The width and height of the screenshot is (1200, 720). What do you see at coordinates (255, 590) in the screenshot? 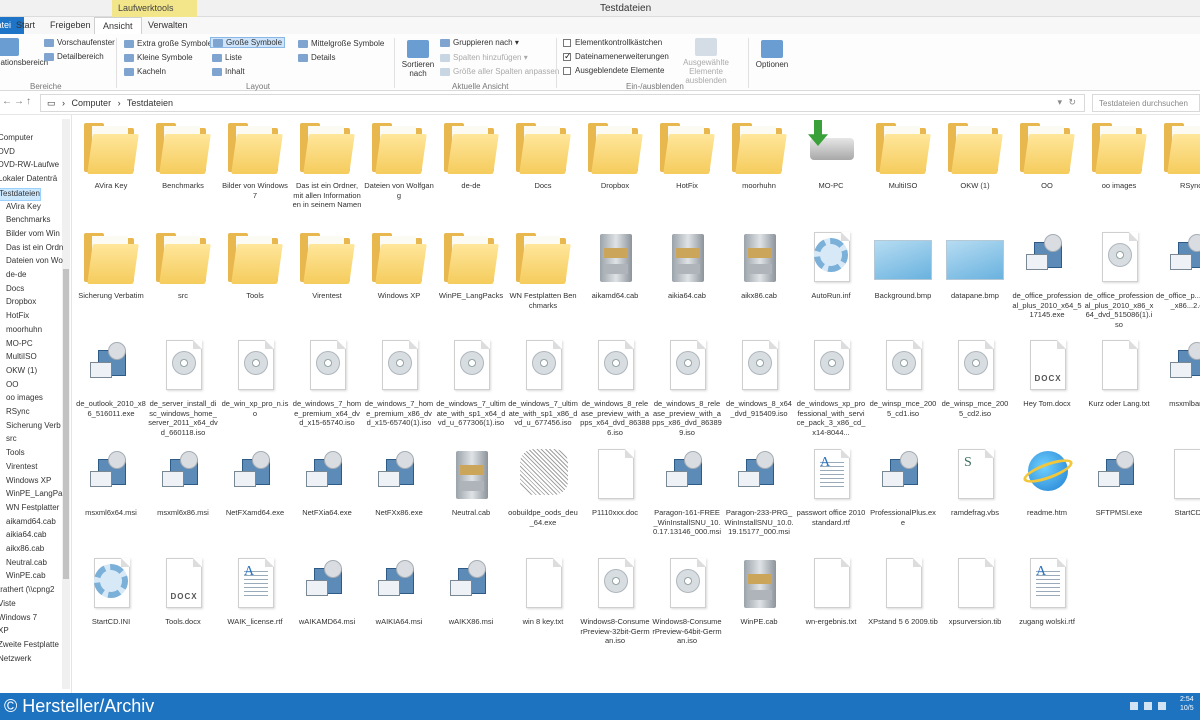
I see `file-item: A WAIK_license.rtf` at bounding box center [255, 590].